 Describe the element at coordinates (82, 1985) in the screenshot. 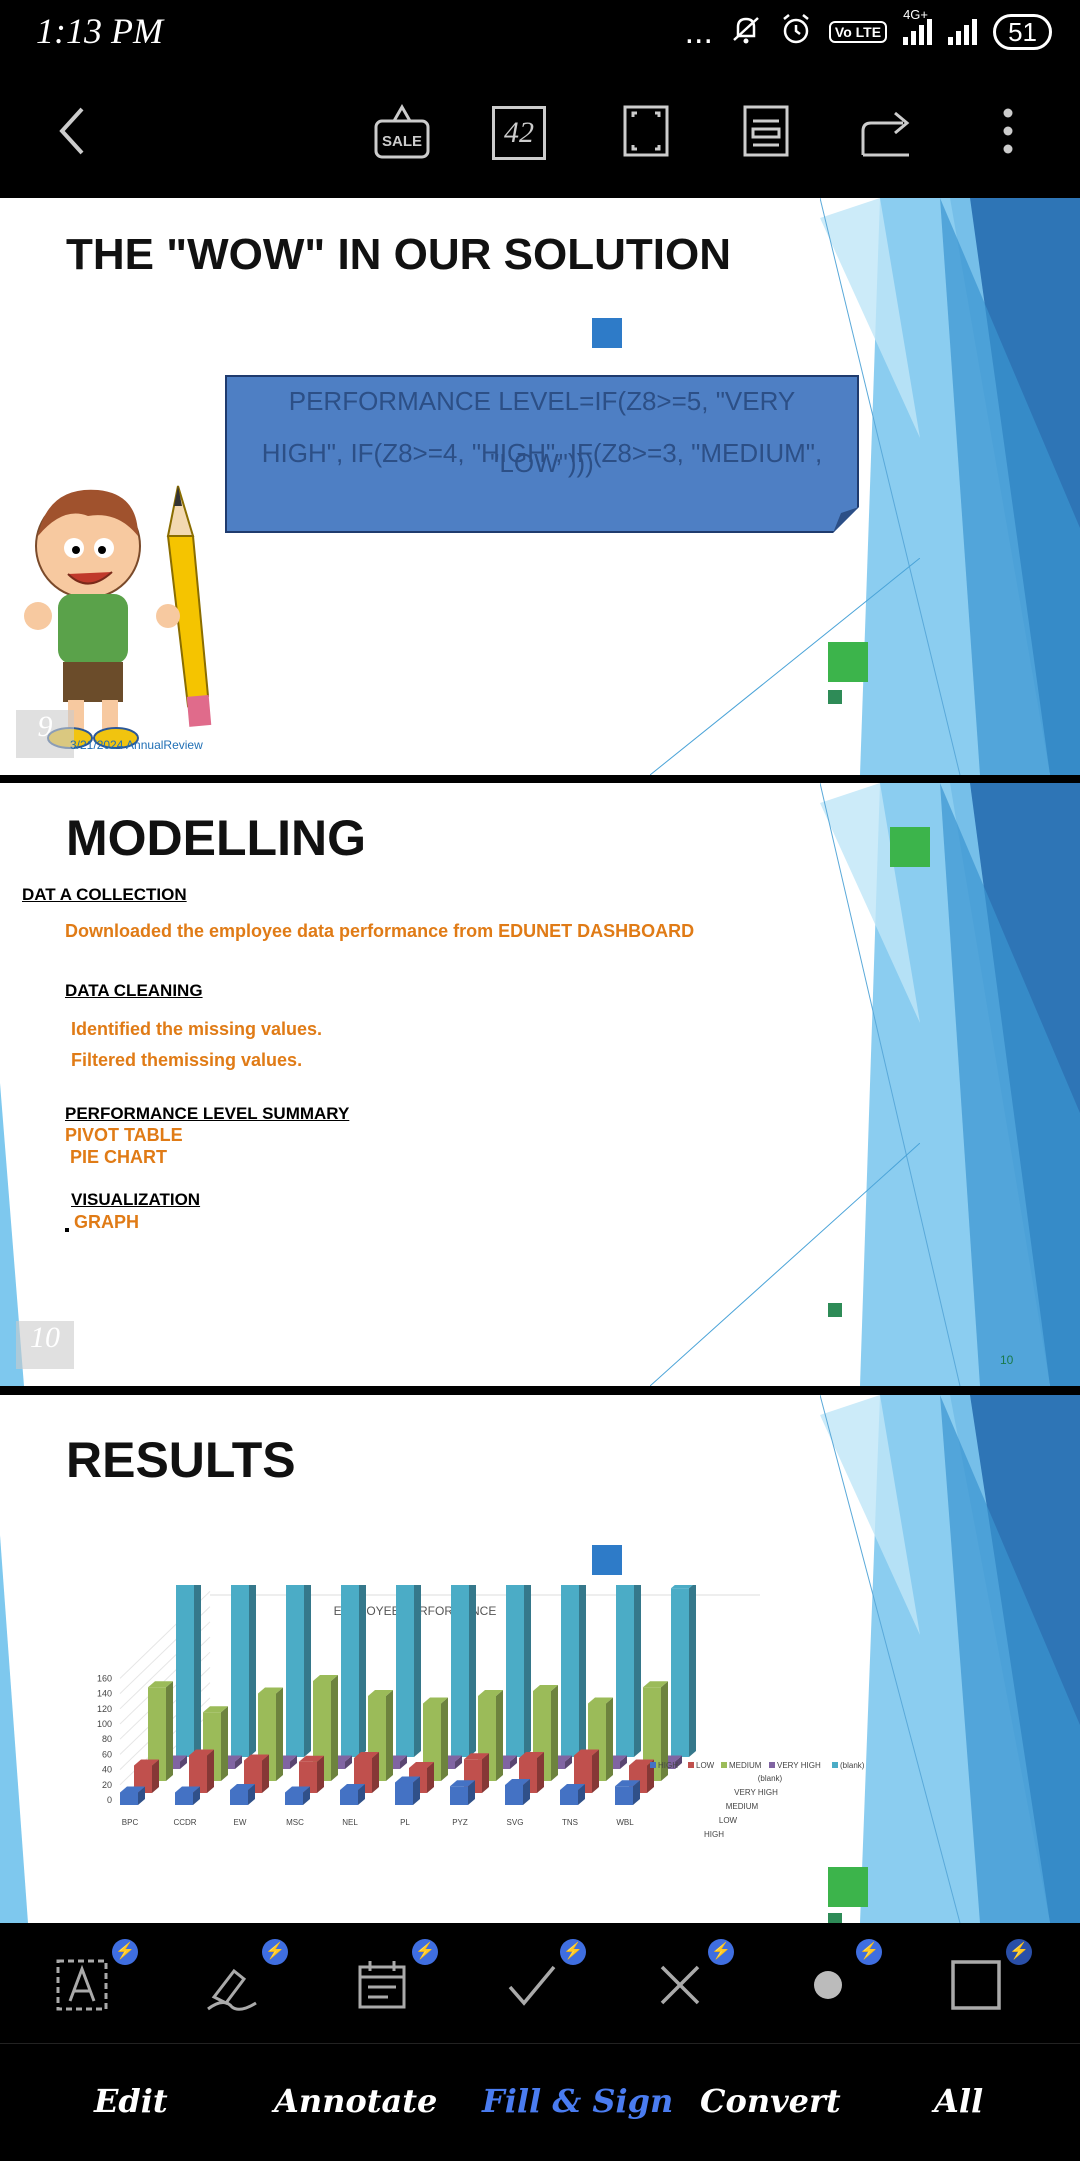

I see `text-box-icon` at that location.